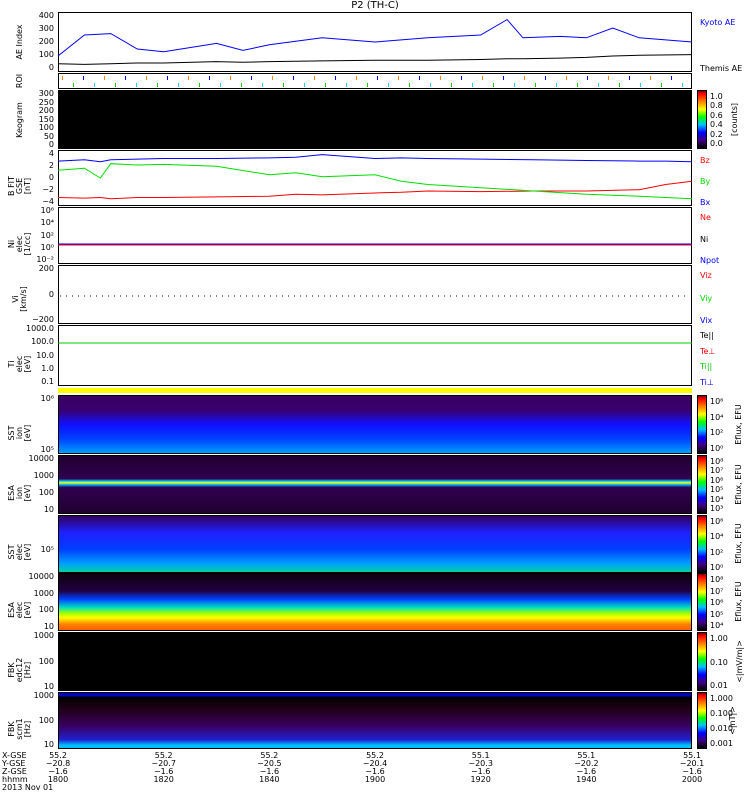  I want to click on by-line, so click(375, 181).